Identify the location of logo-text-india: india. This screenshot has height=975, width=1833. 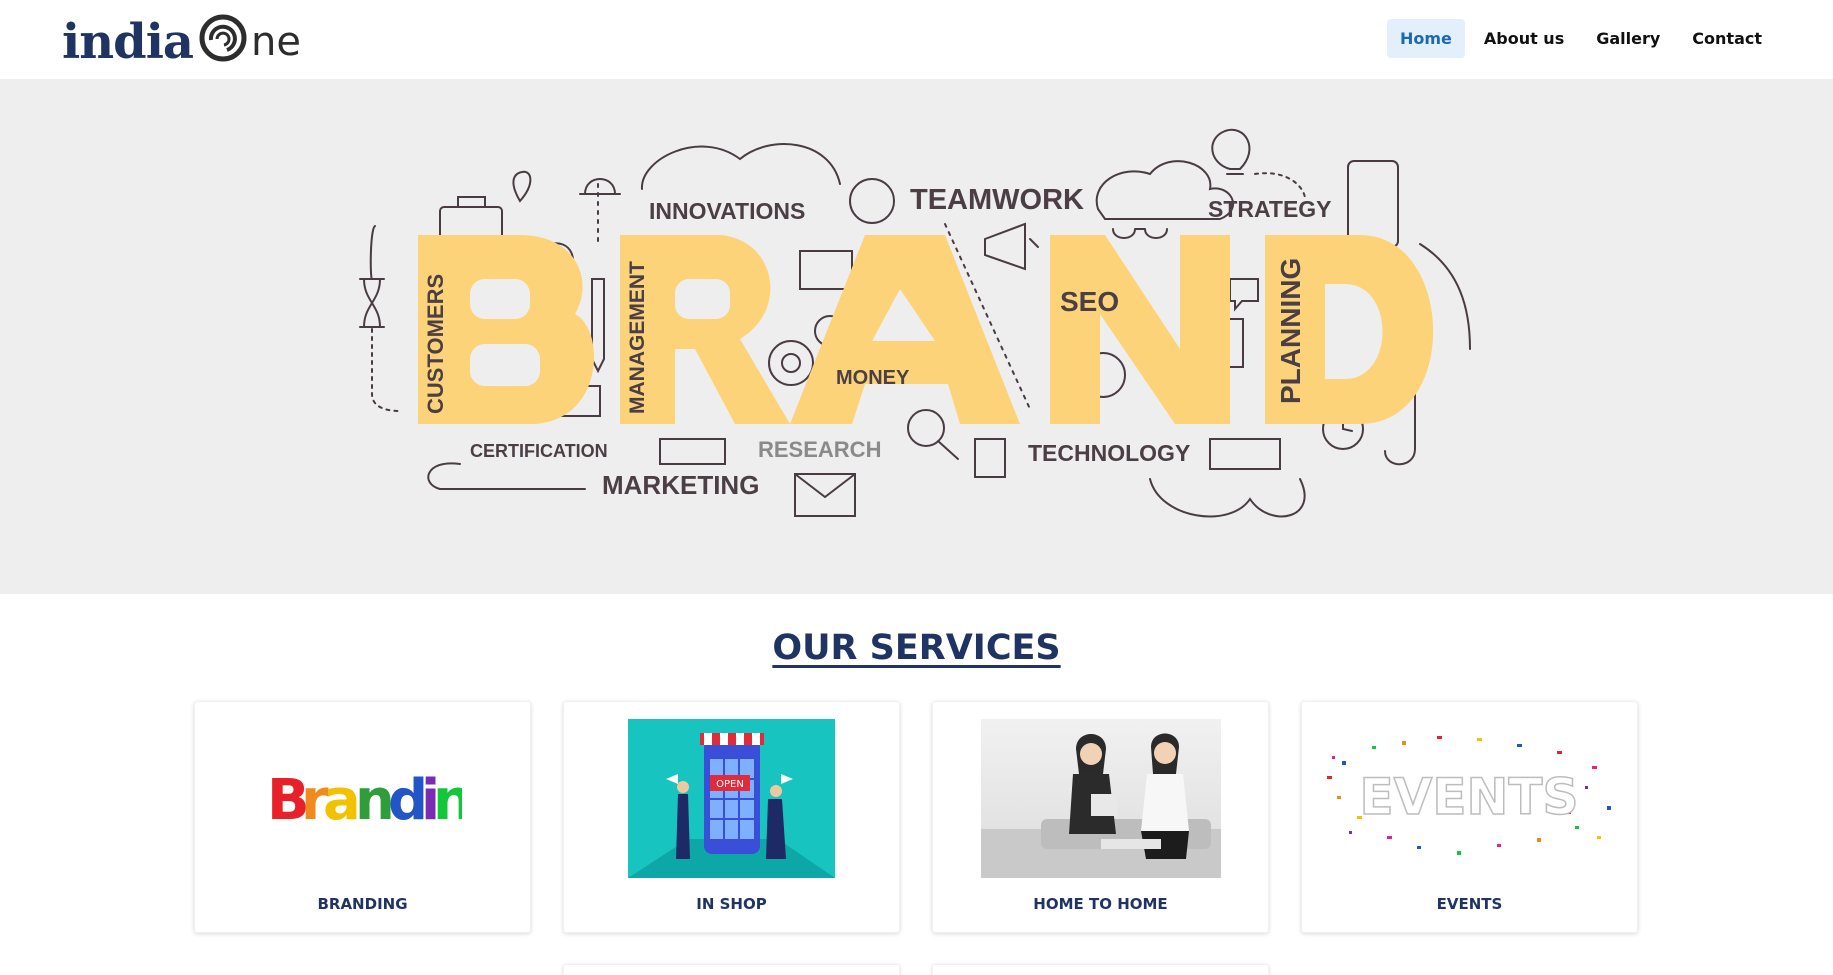
(128, 42).